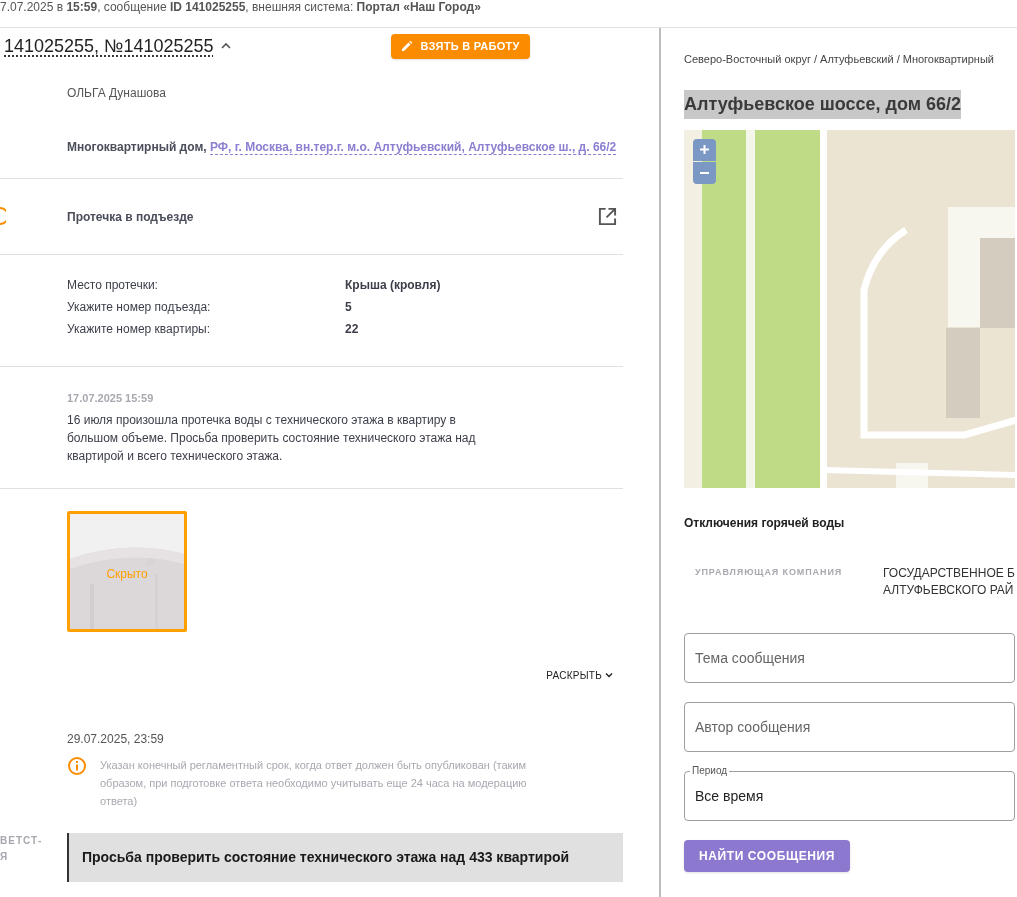  Describe the element at coordinates (111, 398) in the screenshot. I see `message-date: 17.07.2025 15:59` at that location.